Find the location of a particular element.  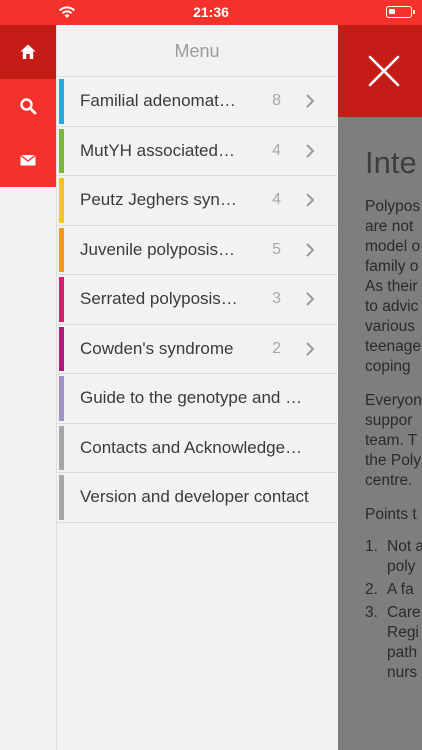

paragraph-line: family o is located at coordinates (392, 266).